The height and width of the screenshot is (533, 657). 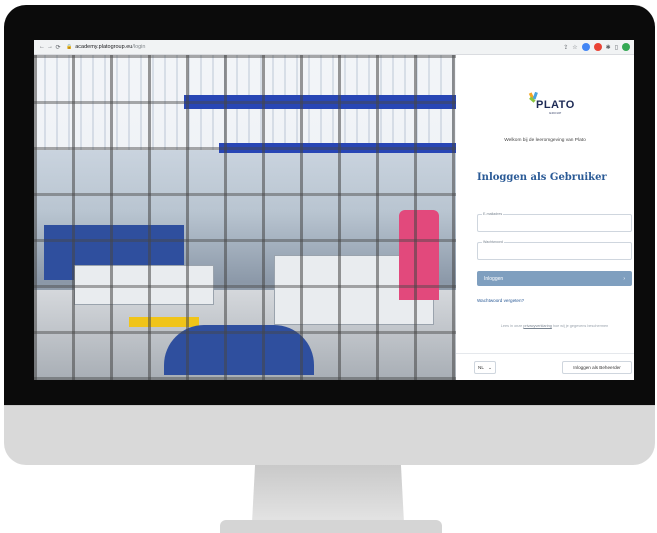 I want to click on admin-login-button: Inloggen als Beheerder, so click(x=597, y=367).